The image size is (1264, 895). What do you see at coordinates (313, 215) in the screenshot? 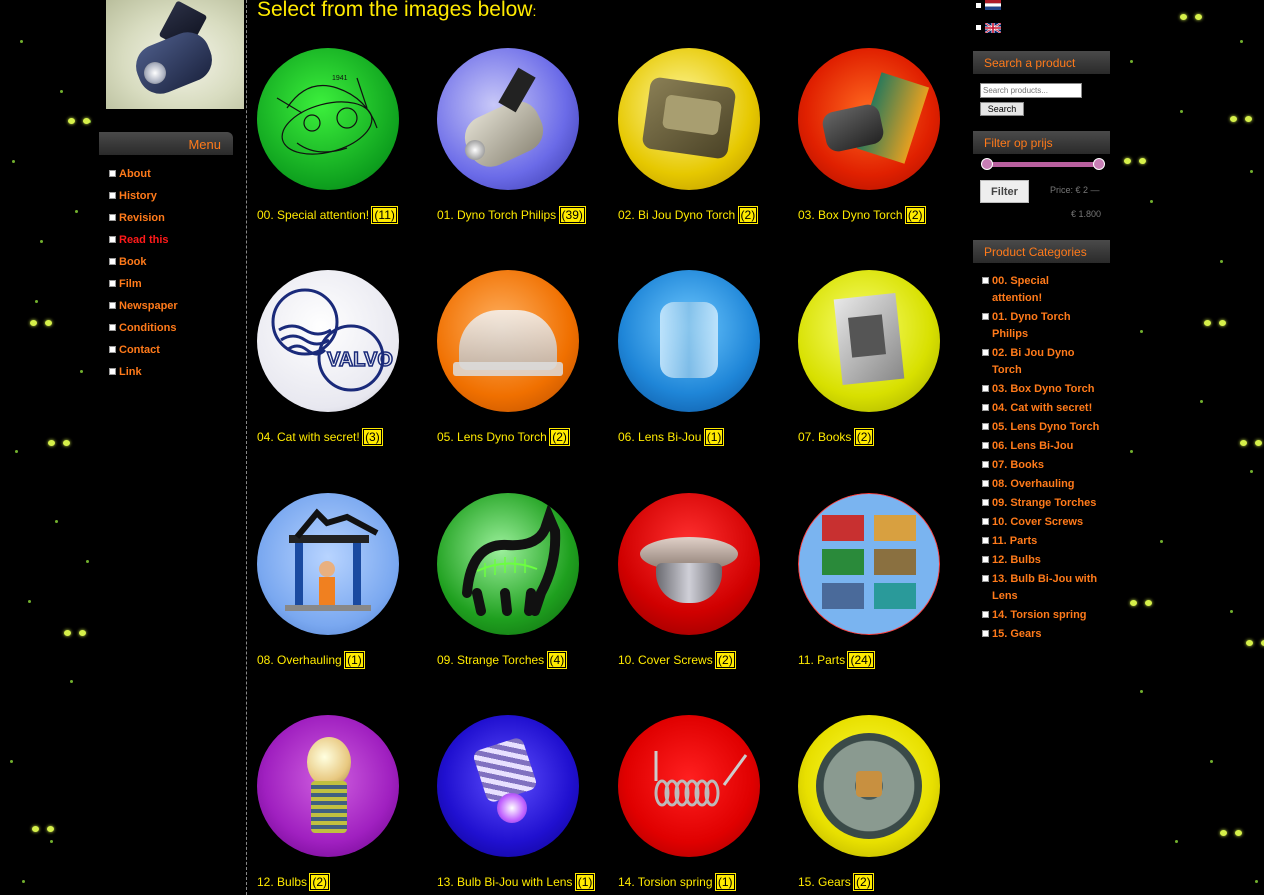
I see `category-name: 00. Special attention!` at bounding box center [313, 215].